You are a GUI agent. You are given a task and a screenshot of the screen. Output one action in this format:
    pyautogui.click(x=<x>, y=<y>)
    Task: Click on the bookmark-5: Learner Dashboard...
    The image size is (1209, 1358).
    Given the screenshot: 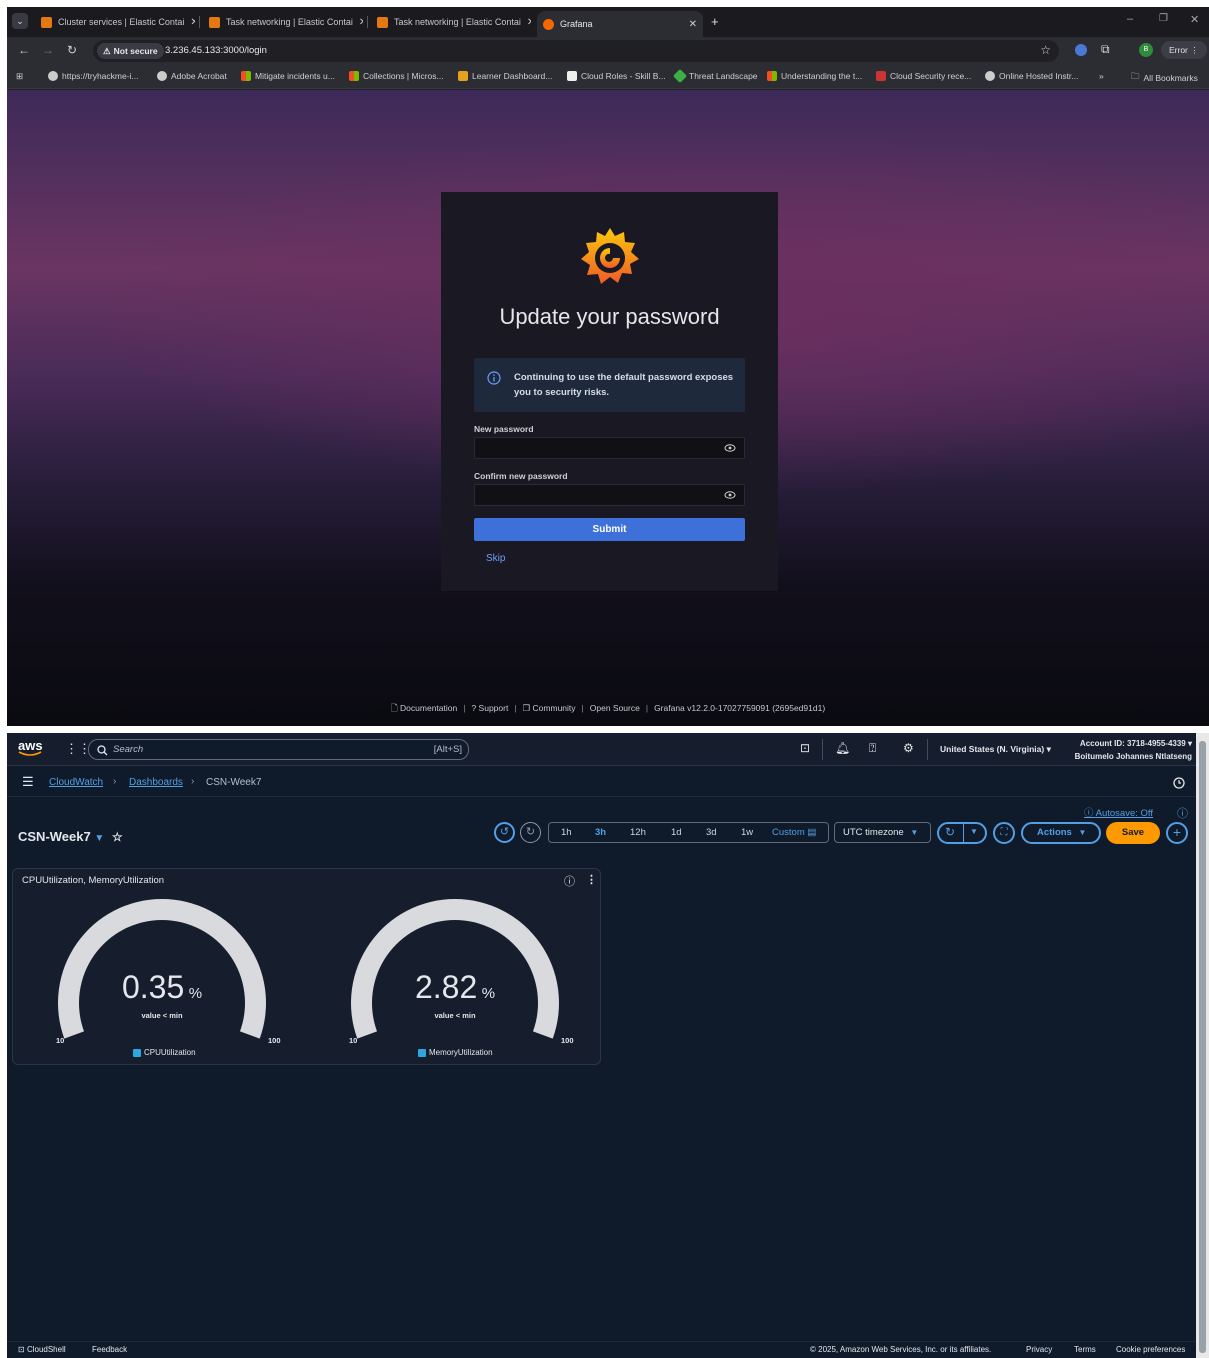 What is the action you would take?
    pyautogui.click(x=505, y=76)
    